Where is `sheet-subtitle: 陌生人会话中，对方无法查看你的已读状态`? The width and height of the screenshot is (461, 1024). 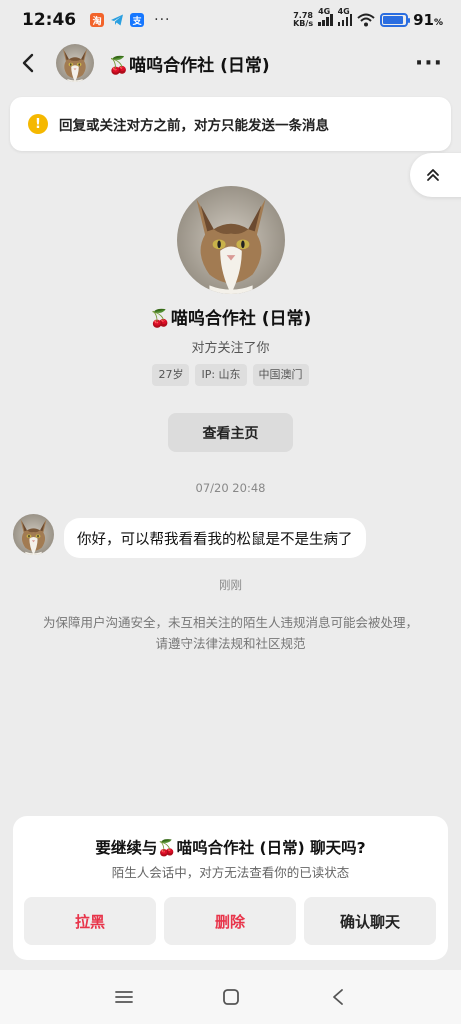
sheet-subtitle: 陌生人会话中，对方无法查看你的已读状态 is located at coordinates (230, 872).